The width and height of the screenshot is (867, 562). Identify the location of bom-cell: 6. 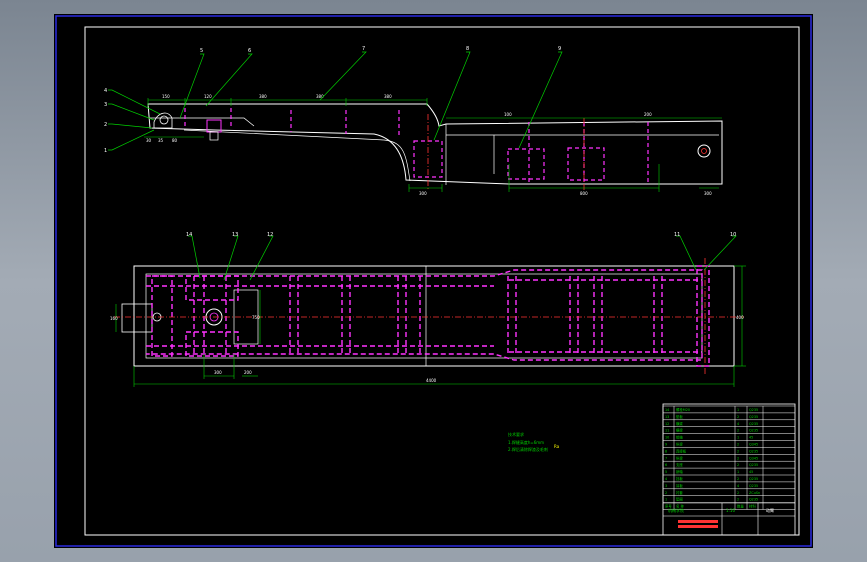
(666, 465).